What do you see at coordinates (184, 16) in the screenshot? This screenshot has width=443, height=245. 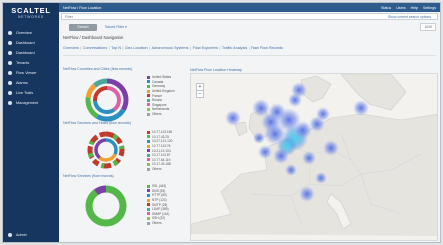 I see `search-input` at bounding box center [184, 16].